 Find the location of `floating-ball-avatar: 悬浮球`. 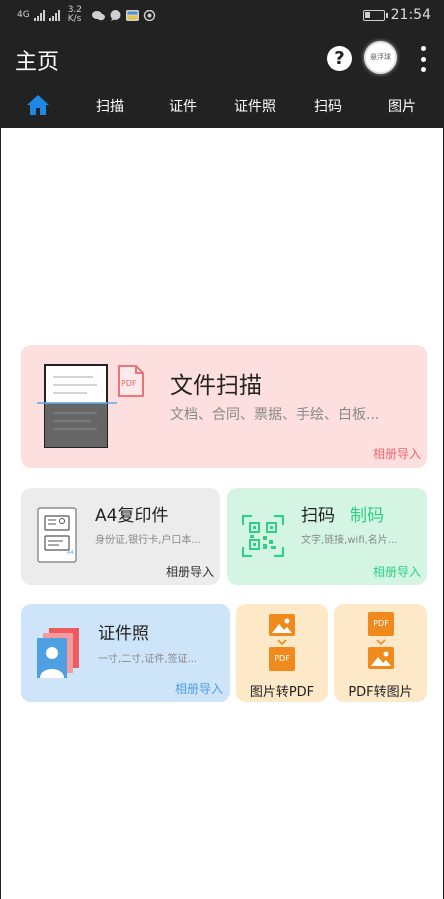

floating-ball-avatar: 悬浮球 is located at coordinates (380, 57).